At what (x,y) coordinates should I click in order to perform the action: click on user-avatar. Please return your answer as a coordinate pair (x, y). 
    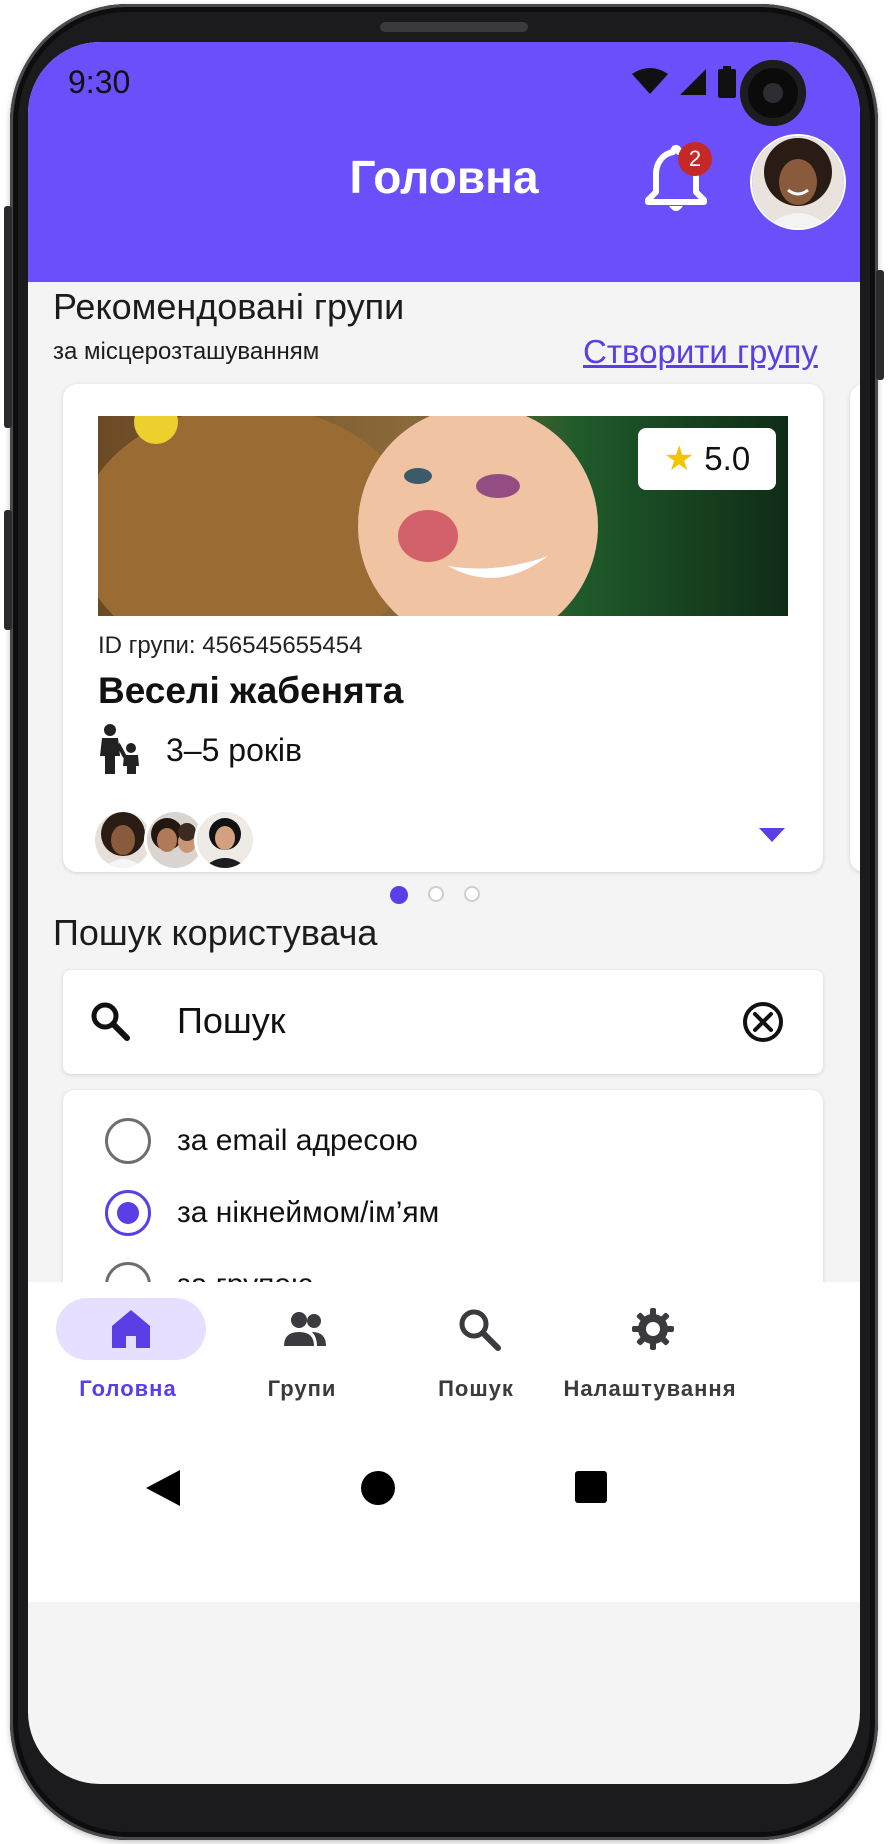
    Looking at the image, I should click on (798, 182).